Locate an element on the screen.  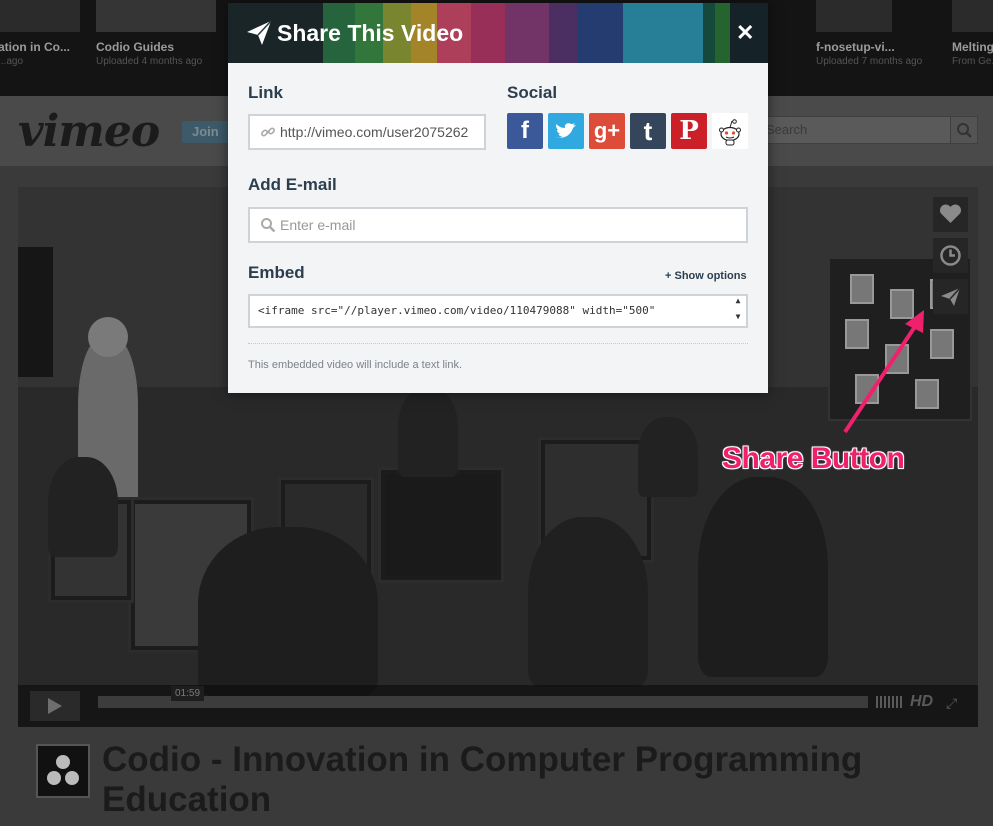
facebook-icon: f is located at coordinates (525, 131).